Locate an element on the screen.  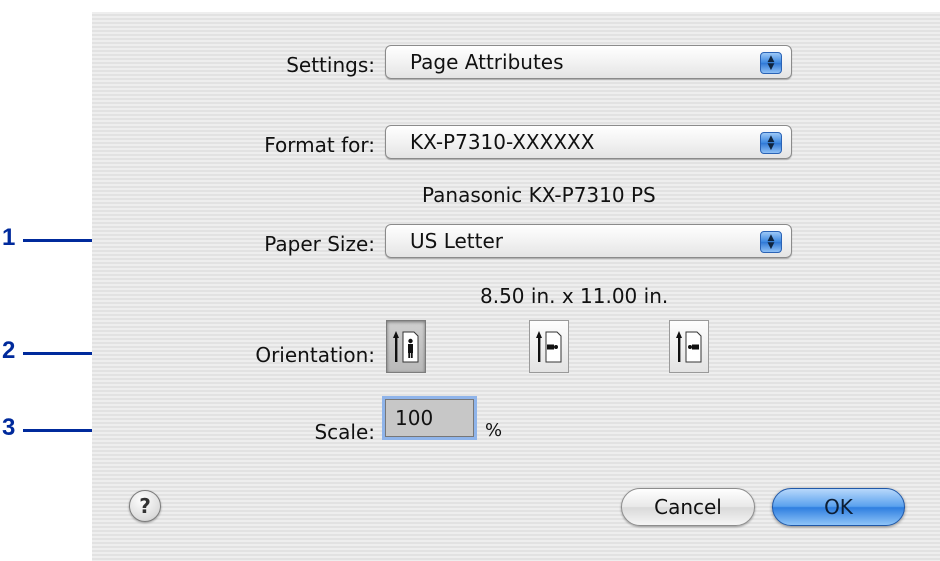
format-for-popup: KX-P7310-XXXXXX ▲ ▼ is located at coordinates (588, 142).